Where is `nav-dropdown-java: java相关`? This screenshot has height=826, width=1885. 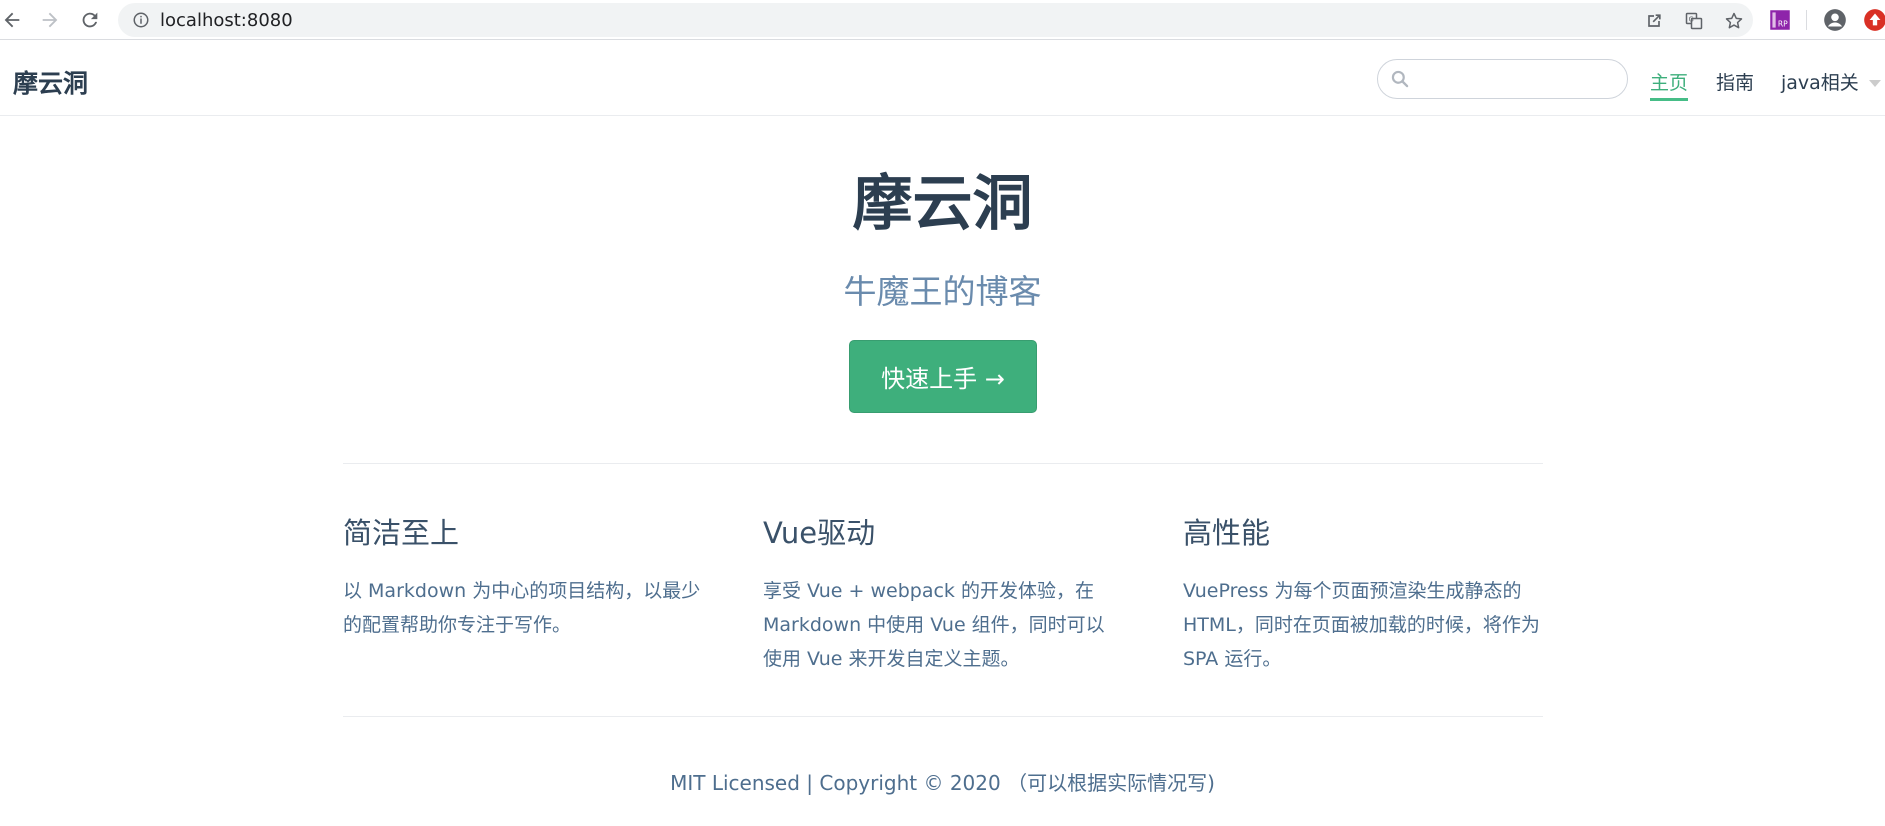 nav-dropdown-java: java相关 is located at coordinates (1831, 81).